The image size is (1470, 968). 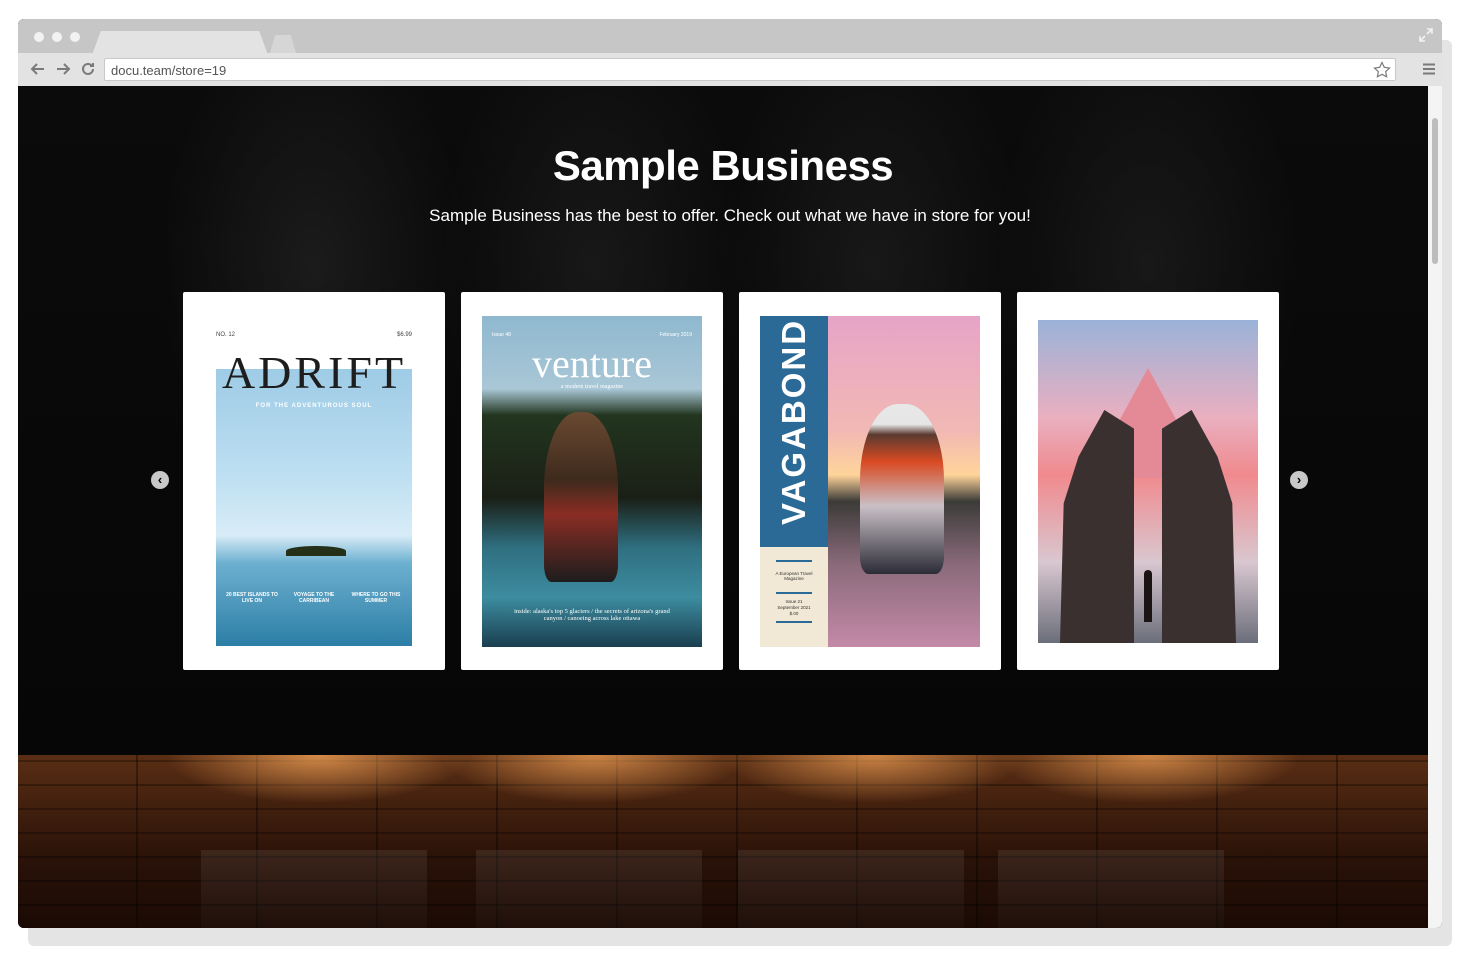 I want to click on menu-icon, so click(x=1429, y=69).